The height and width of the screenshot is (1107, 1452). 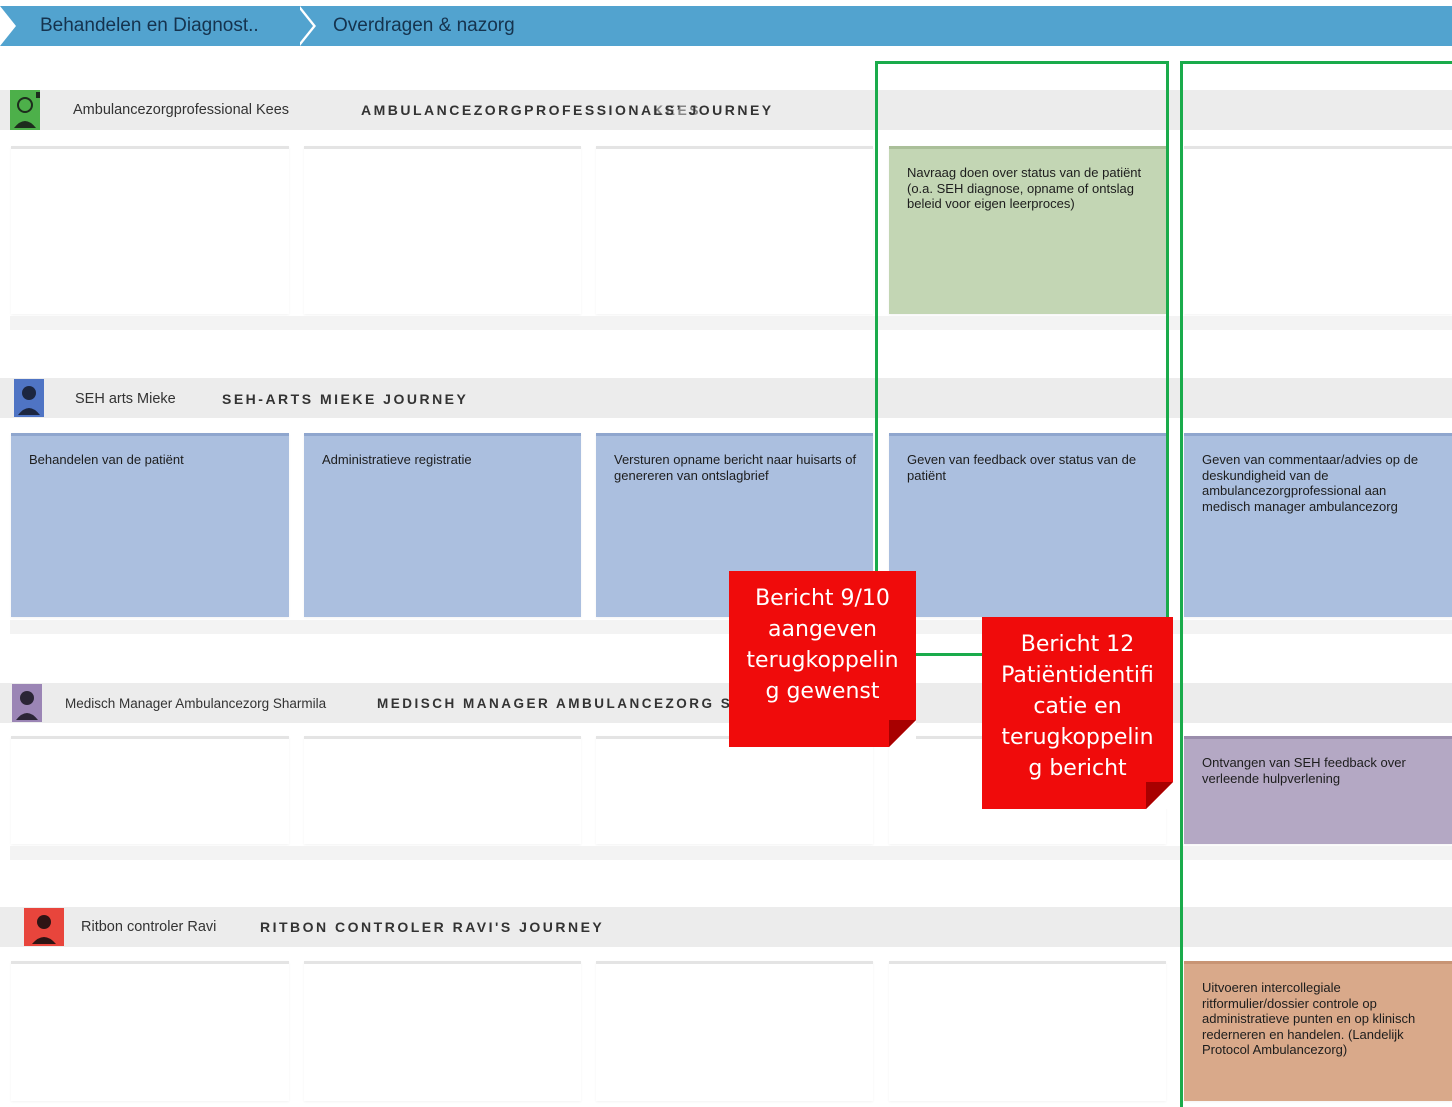 I want to click on note-line: g bericht, so click(x=1077, y=768).